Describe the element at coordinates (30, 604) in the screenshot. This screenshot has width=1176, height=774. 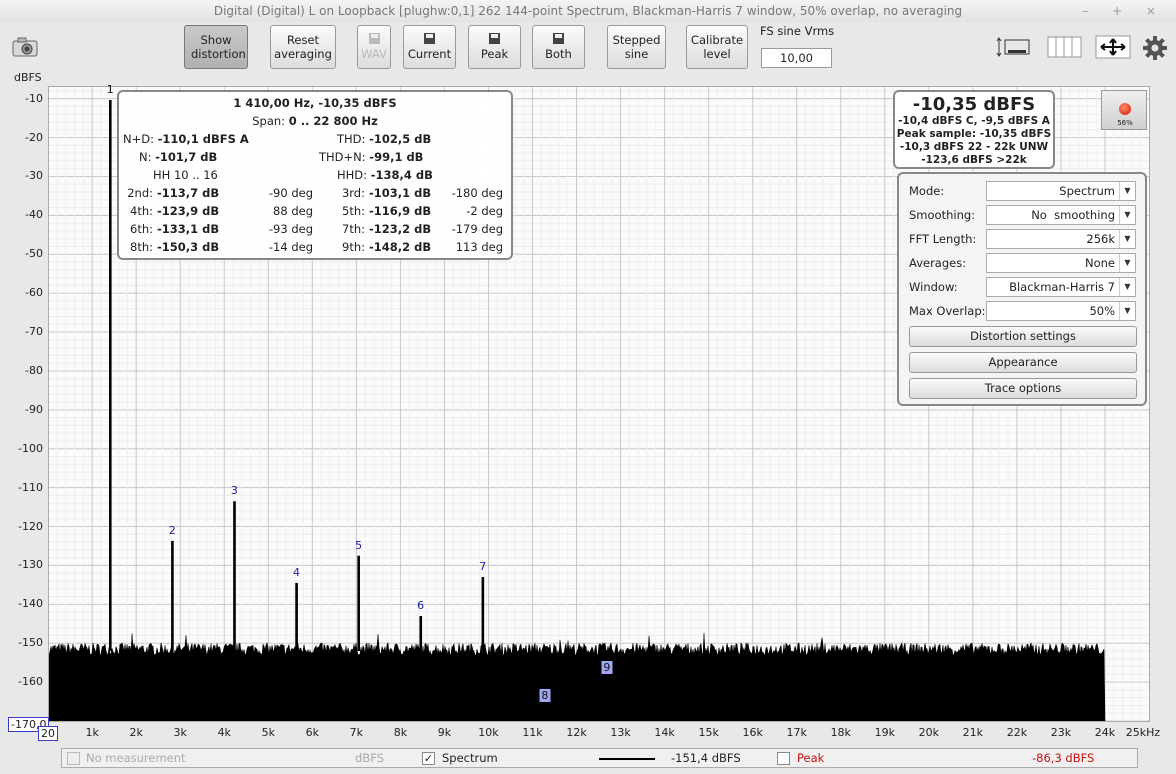
I see `y-tick-label: -140` at that location.